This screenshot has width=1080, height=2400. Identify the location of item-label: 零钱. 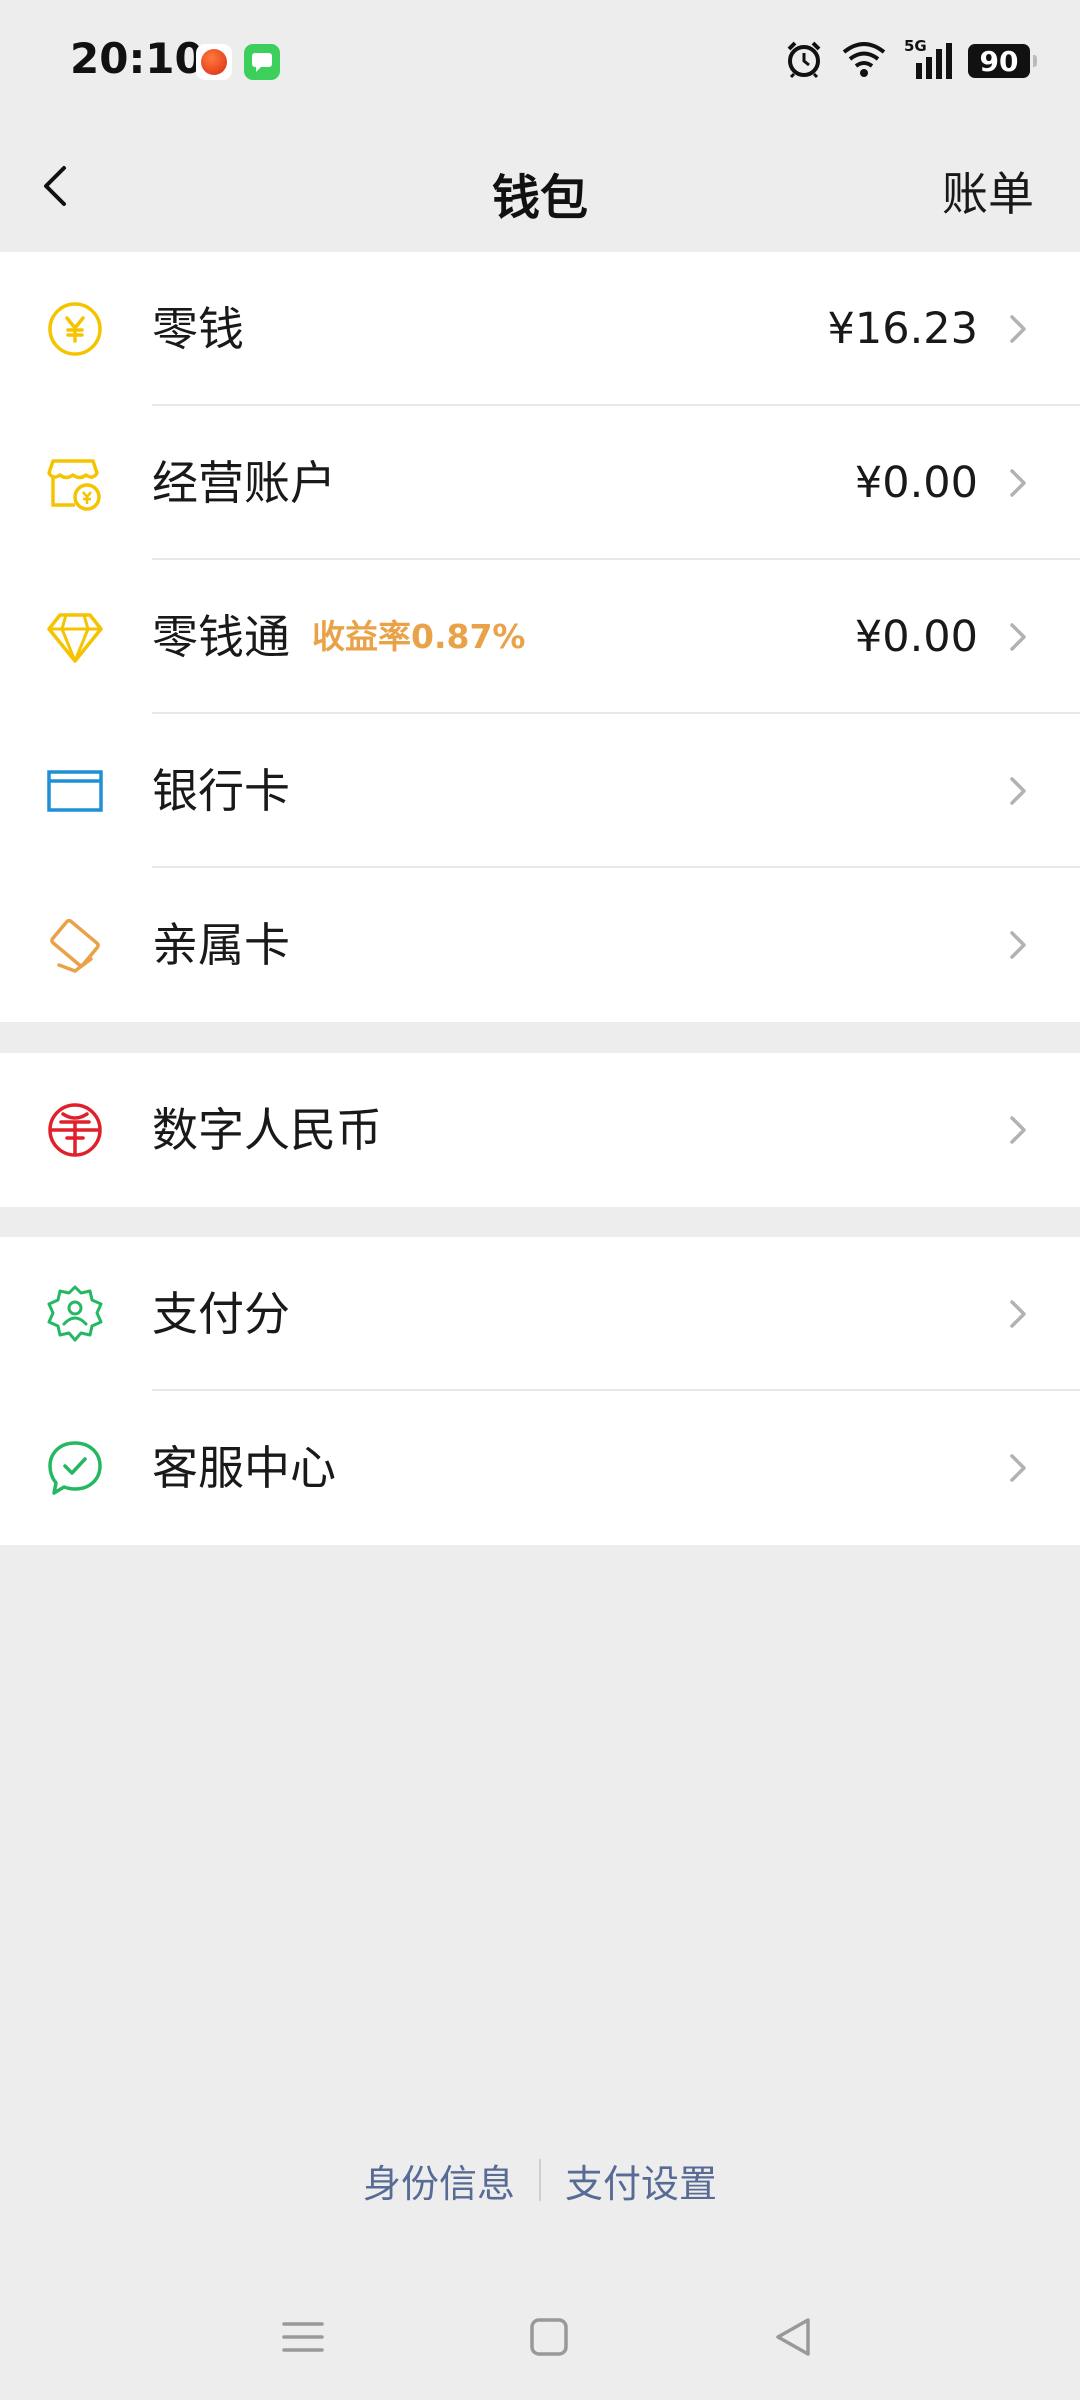
(198, 329).